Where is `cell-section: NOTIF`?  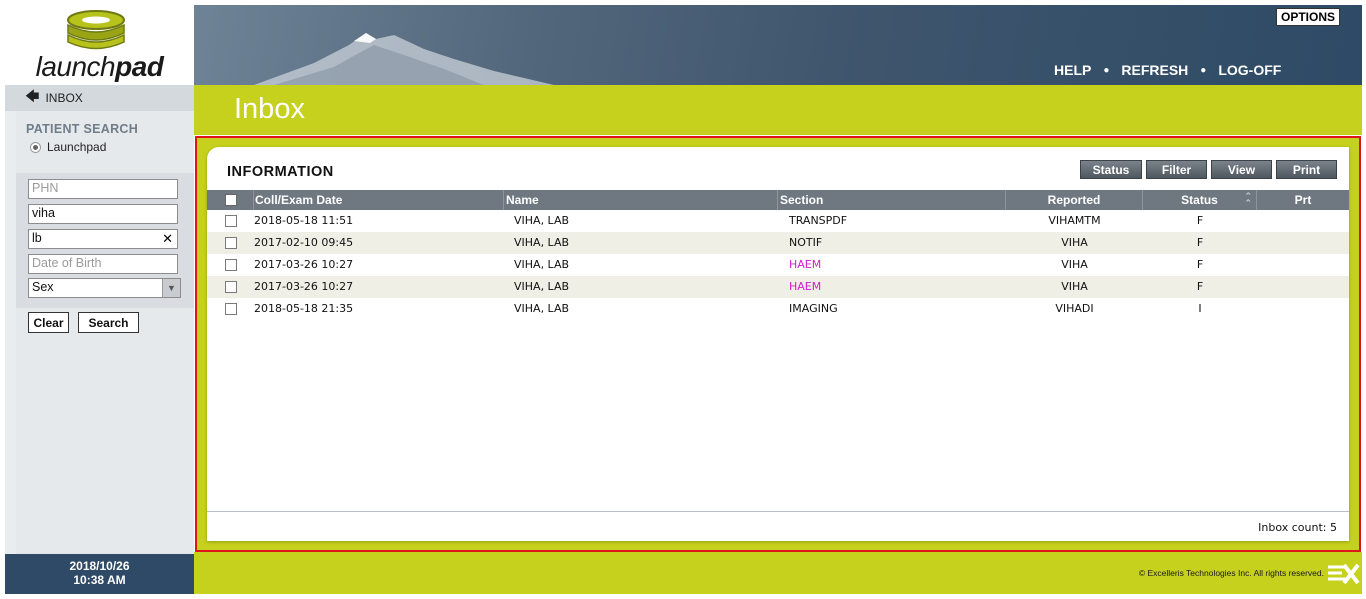 cell-section: NOTIF is located at coordinates (806, 242).